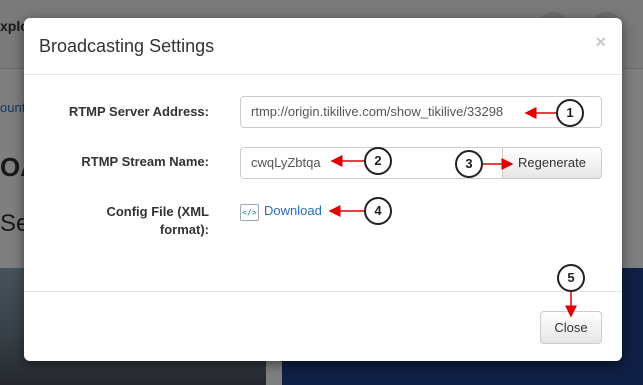 The height and width of the screenshot is (385, 643). Describe the element at coordinates (571, 278) in the screenshot. I see `annotation-badge: 5` at that location.